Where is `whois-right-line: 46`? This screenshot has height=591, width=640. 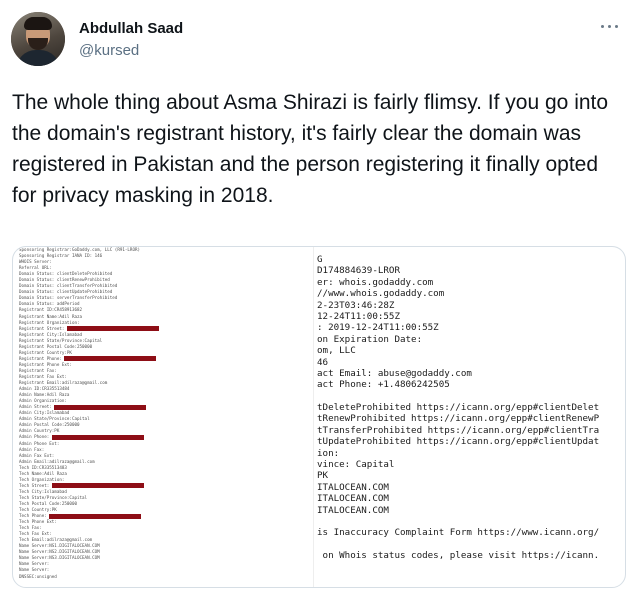
whois-right-line: 46 is located at coordinates (323, 362).